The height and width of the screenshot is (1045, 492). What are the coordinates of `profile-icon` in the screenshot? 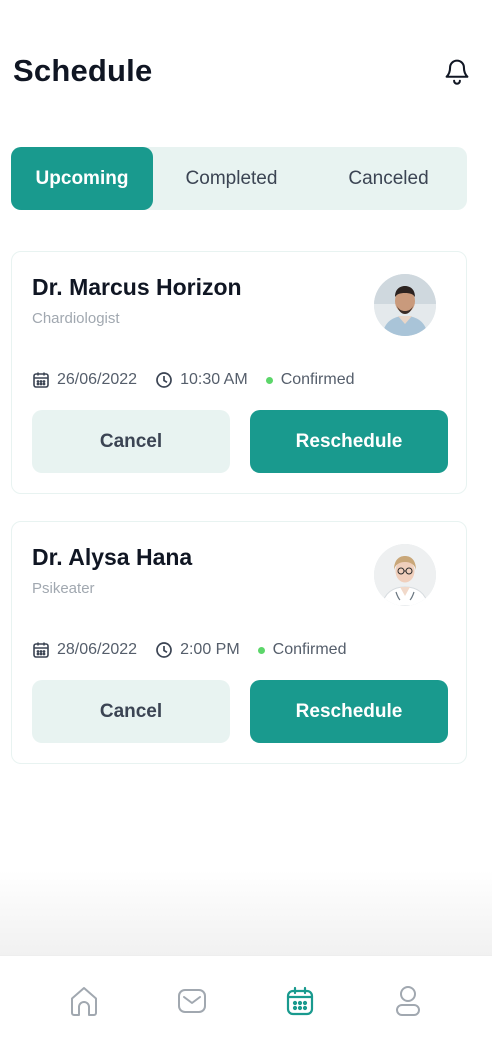 It's located at (408, 1000).